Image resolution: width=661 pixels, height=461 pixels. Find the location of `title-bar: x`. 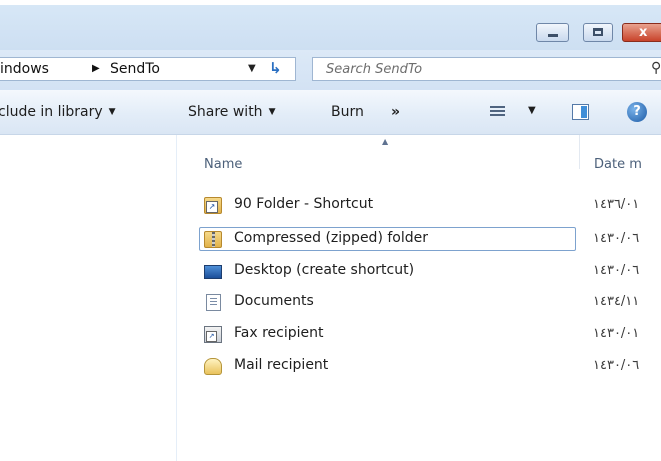

title-bar: x is located at coordinates (330, 25).